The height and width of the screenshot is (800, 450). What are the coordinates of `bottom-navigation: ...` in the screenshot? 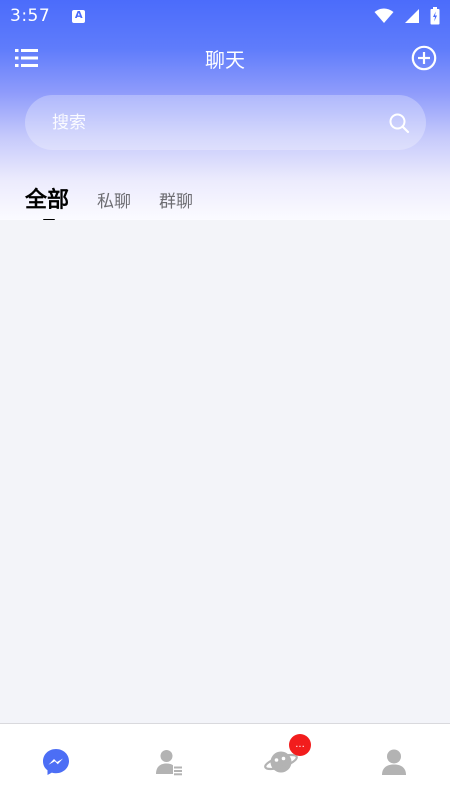 It's located at (225, 761).